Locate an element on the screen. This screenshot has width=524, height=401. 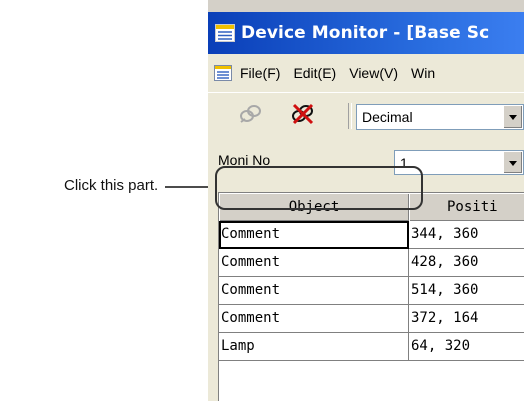
column-header-position: Positi is located at coordinates (466, 207).